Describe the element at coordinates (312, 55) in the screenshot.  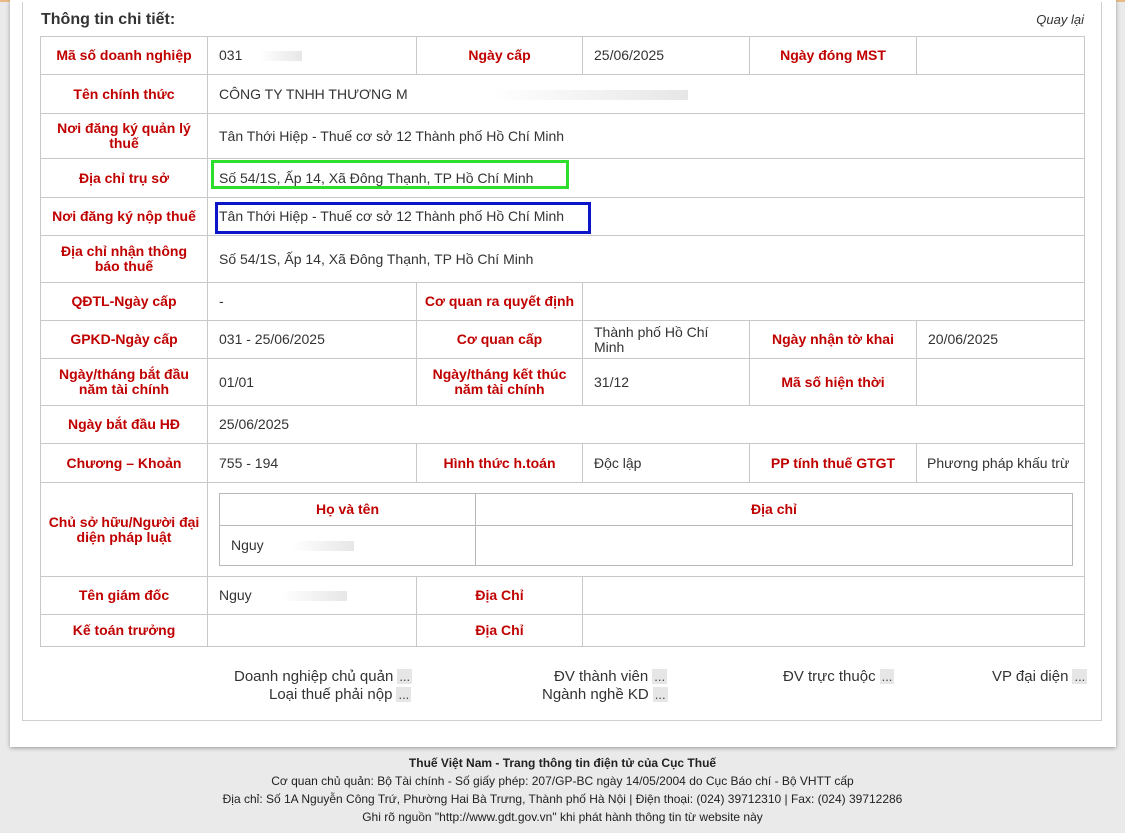
I see `tax-code-value: 031` at that location.